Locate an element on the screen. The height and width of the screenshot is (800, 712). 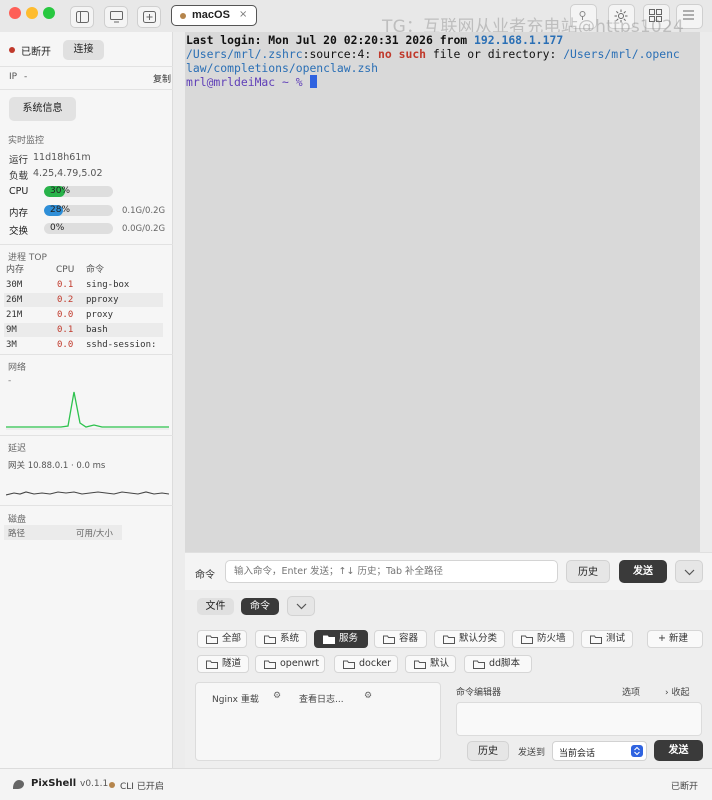
process-cmd: sing-box is located at coordinates (108, 285).